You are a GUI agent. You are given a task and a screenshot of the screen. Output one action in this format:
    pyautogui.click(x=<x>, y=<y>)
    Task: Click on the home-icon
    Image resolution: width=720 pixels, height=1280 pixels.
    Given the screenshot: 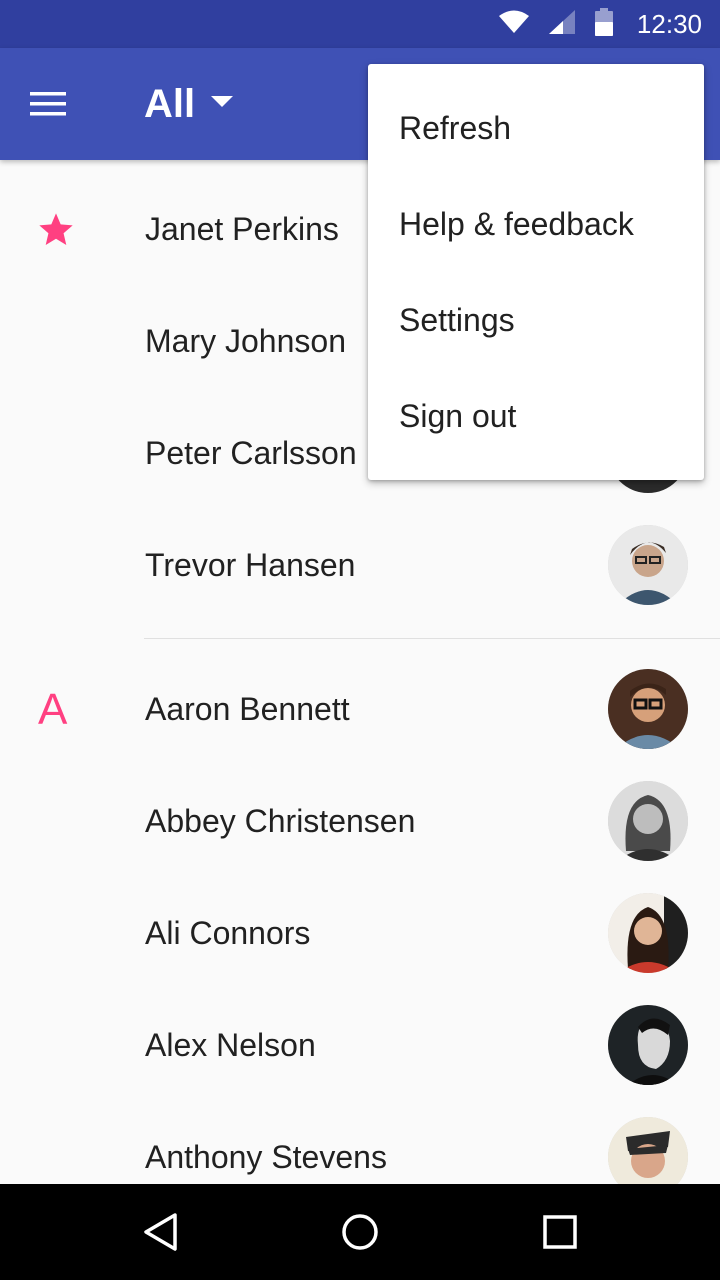 What is the action you would take?
    pyautogui.click(x=360, y=1232)
    